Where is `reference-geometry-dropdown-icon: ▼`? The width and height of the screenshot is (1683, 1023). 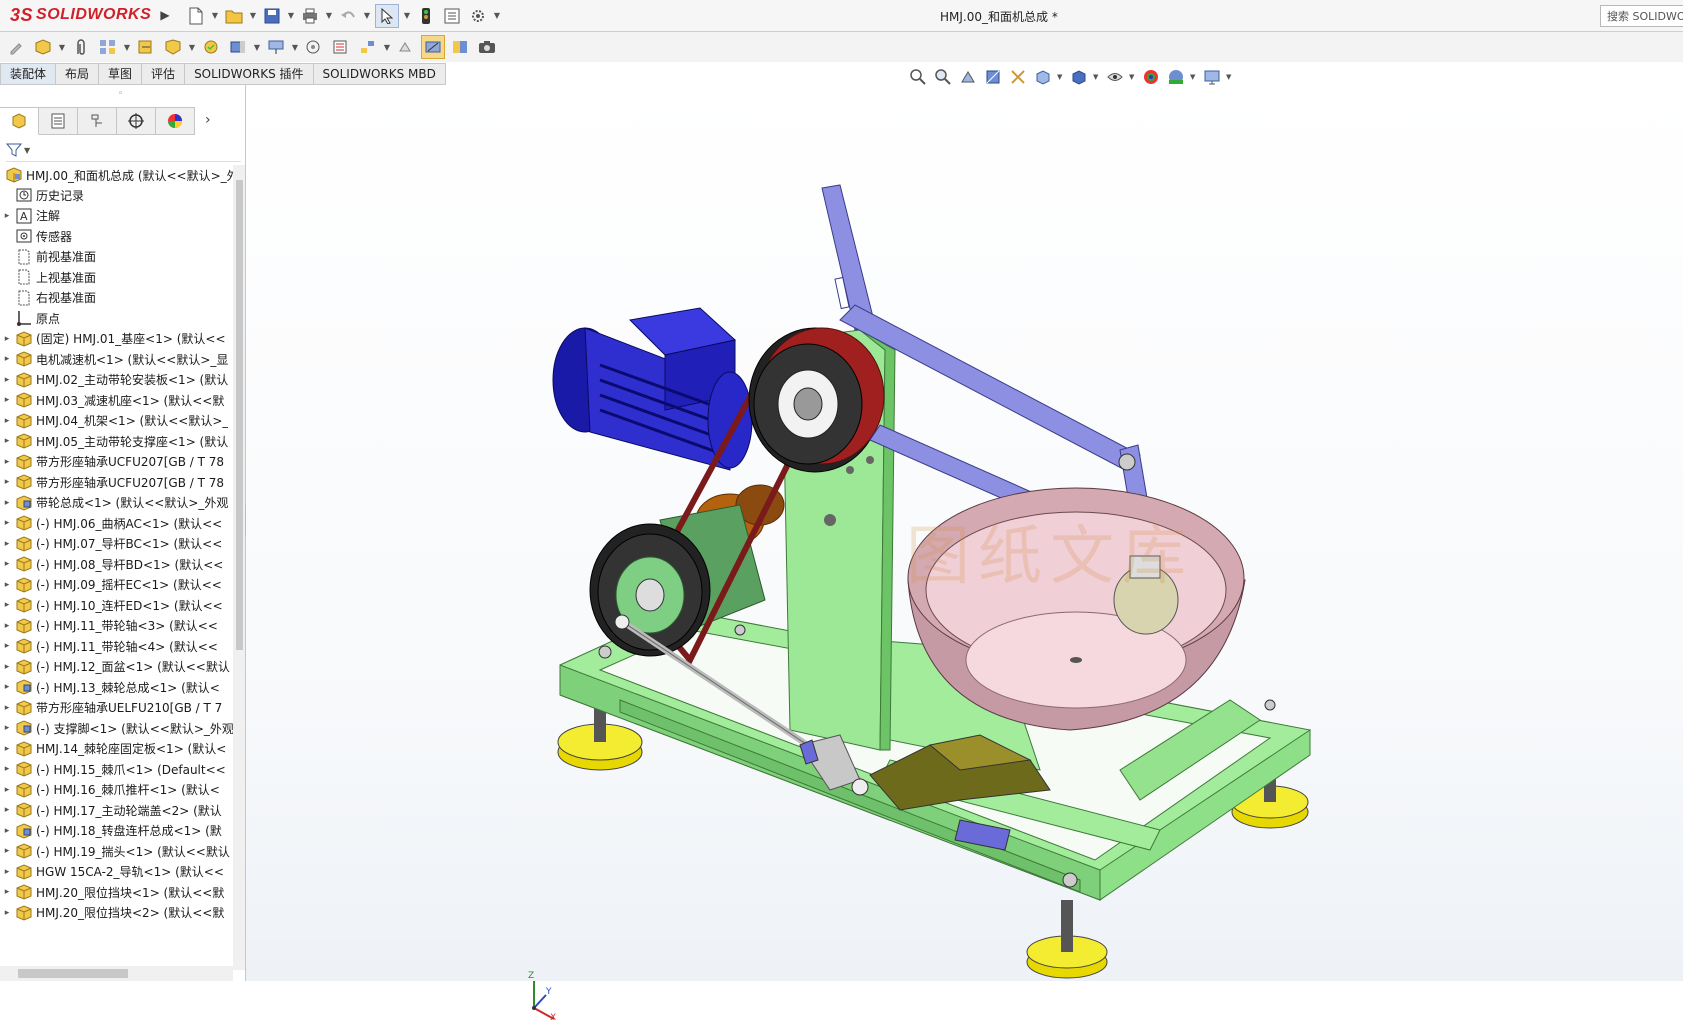 reference-geometry-dropdown-icon: ▼ is located at coordinates (295, 47).